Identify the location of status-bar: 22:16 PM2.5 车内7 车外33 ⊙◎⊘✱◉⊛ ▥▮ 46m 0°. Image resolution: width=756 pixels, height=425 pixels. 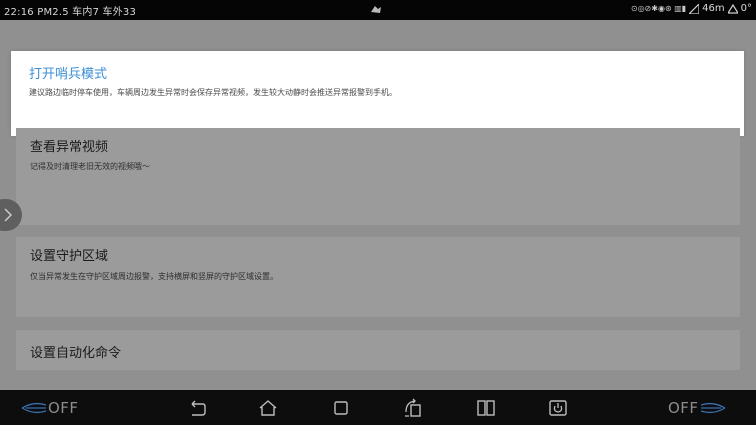
(378, 10).